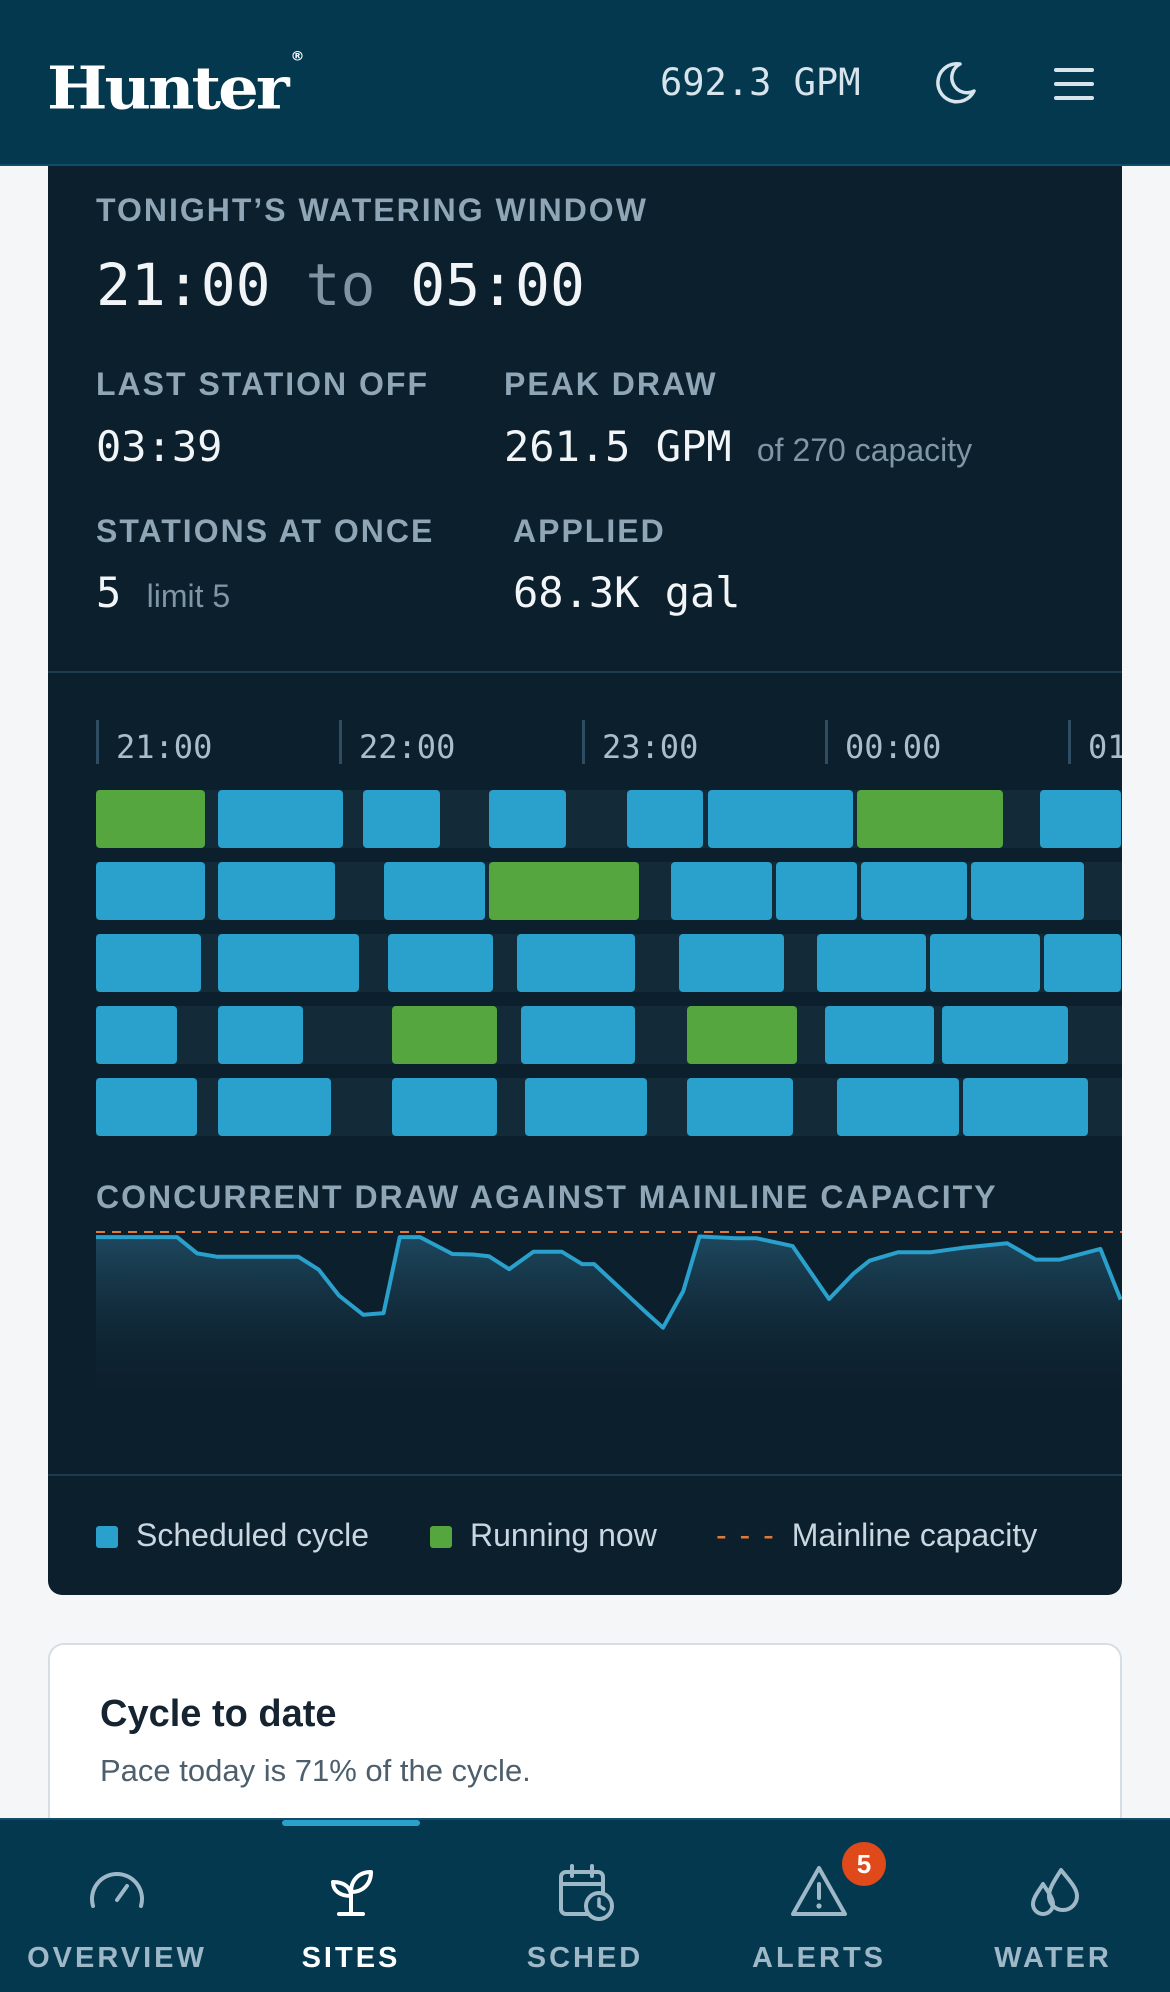 This screenshot has width=1170, height=1992. I want to click on registered-mark: ®, so click(297, 56).